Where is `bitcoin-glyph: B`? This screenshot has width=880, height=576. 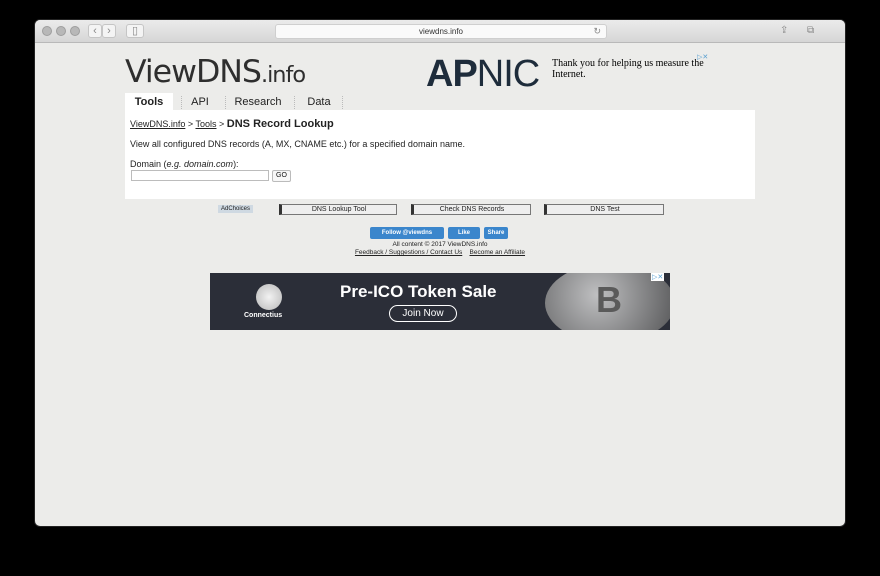
bitcoin-glyph: B is located at coordinates (609, 299).